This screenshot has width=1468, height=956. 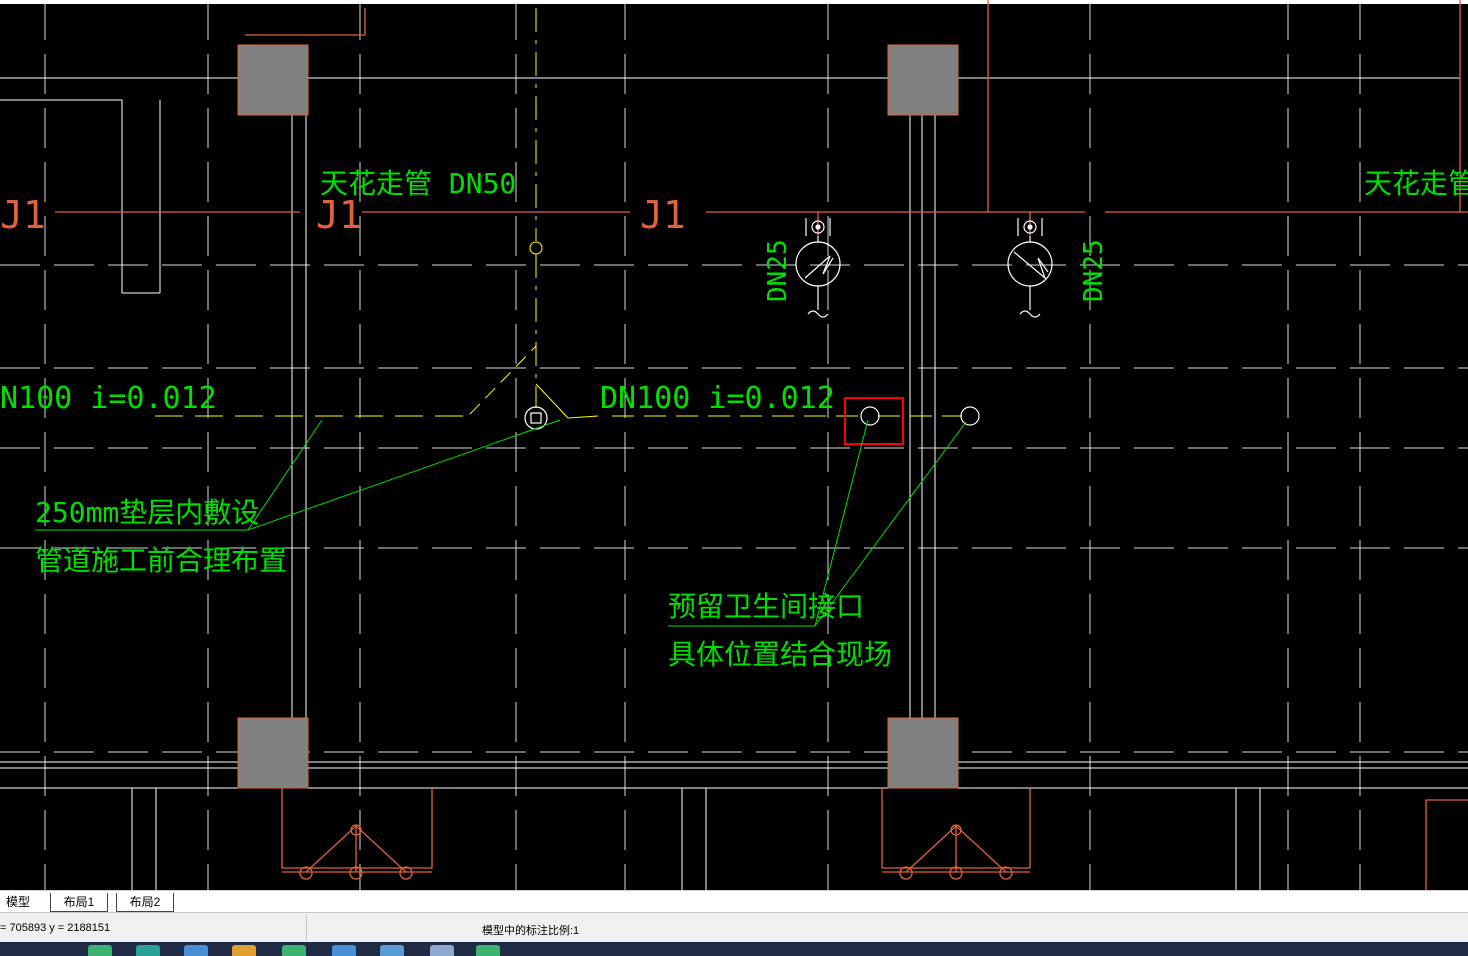 What do you see at coordinates (734, 901) in the screenshot?
I see `layout-tab-bar: 模型 布局1 布局2` at bounding box center [734, 901].